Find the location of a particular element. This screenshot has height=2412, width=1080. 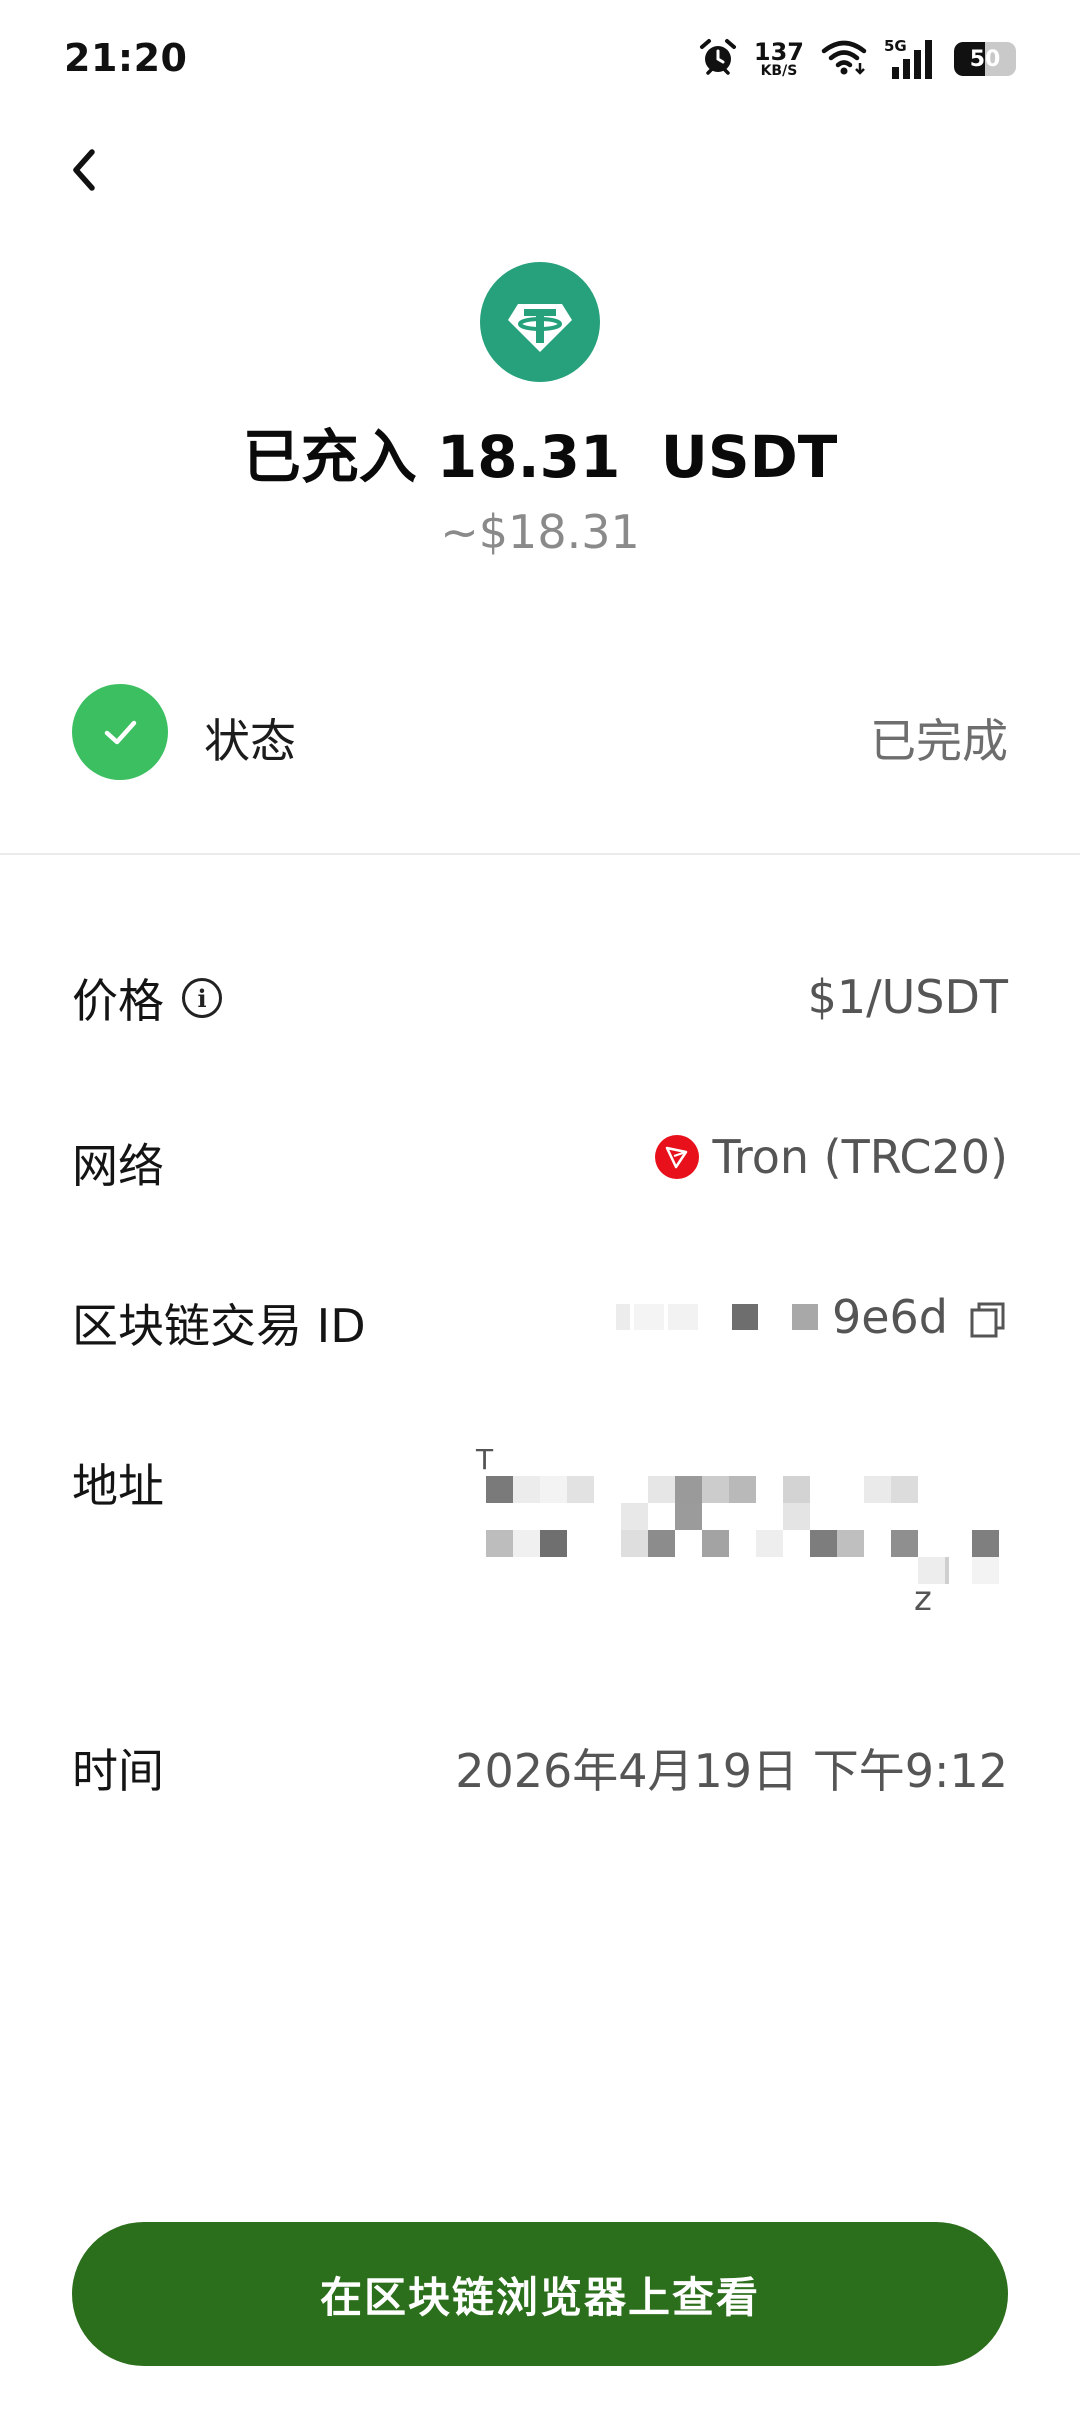

net-speed-unit: KB/S is located at coordinates (779, 71).